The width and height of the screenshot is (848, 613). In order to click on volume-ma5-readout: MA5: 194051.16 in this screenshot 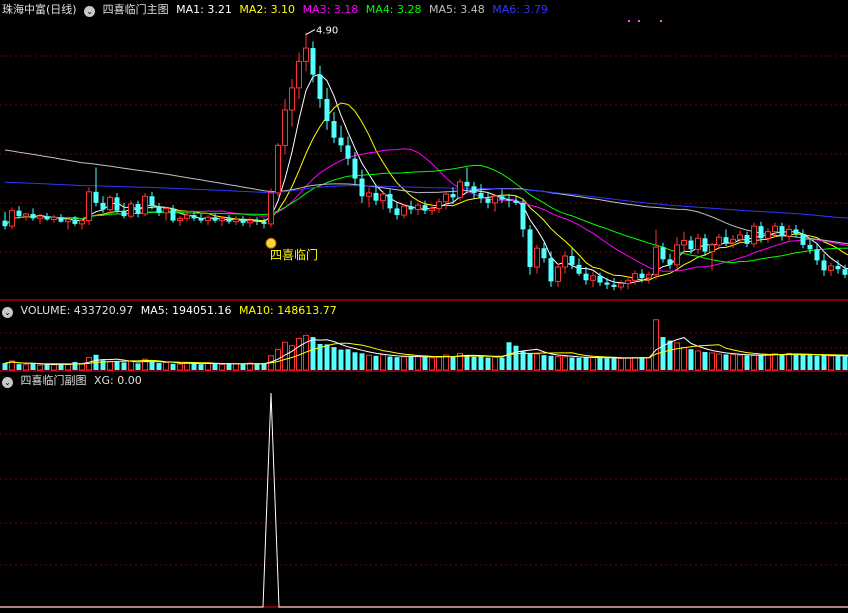, I will do `click(186, 310)`.